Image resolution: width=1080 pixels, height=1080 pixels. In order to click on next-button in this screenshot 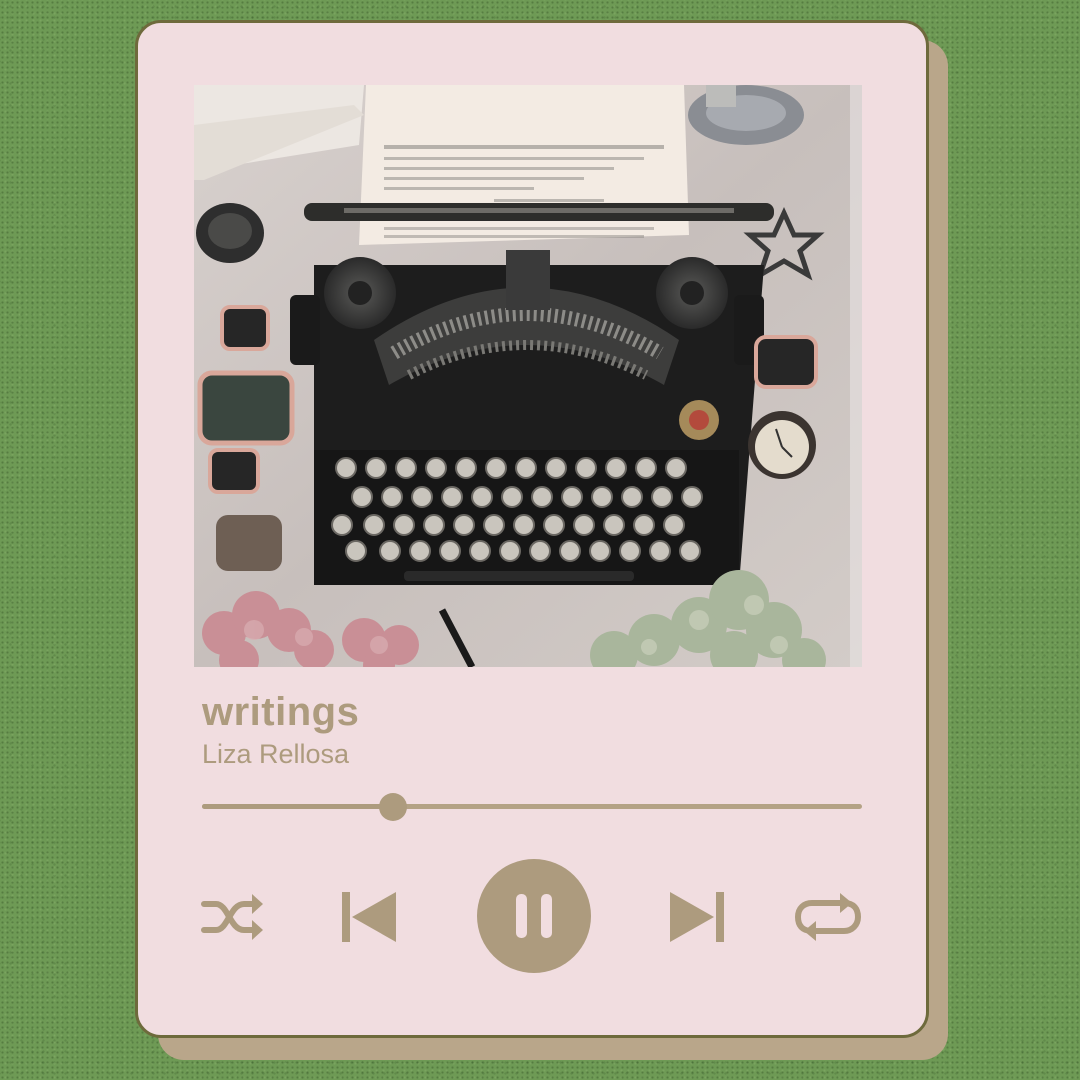, I will do `click(697, 917)`.